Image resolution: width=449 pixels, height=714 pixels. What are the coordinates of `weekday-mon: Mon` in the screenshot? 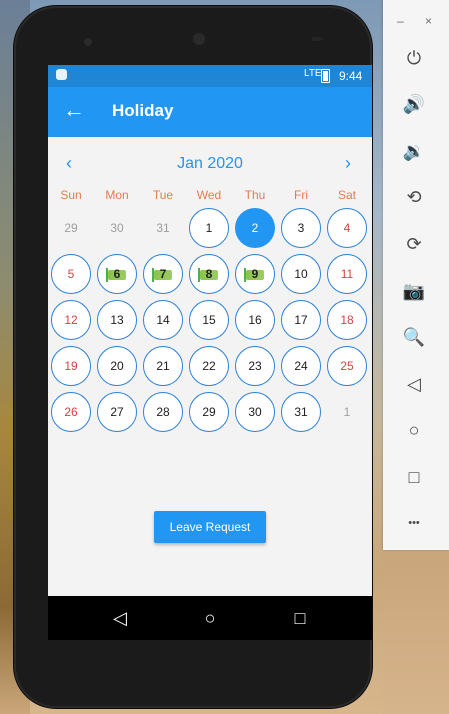 It's located at (117, 195).